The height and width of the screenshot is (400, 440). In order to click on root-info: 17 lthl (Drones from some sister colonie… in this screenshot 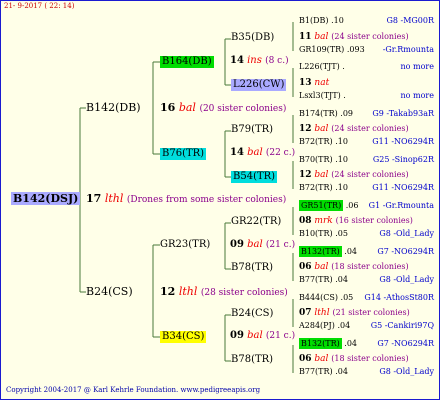, I will do `click(186, 199)`.